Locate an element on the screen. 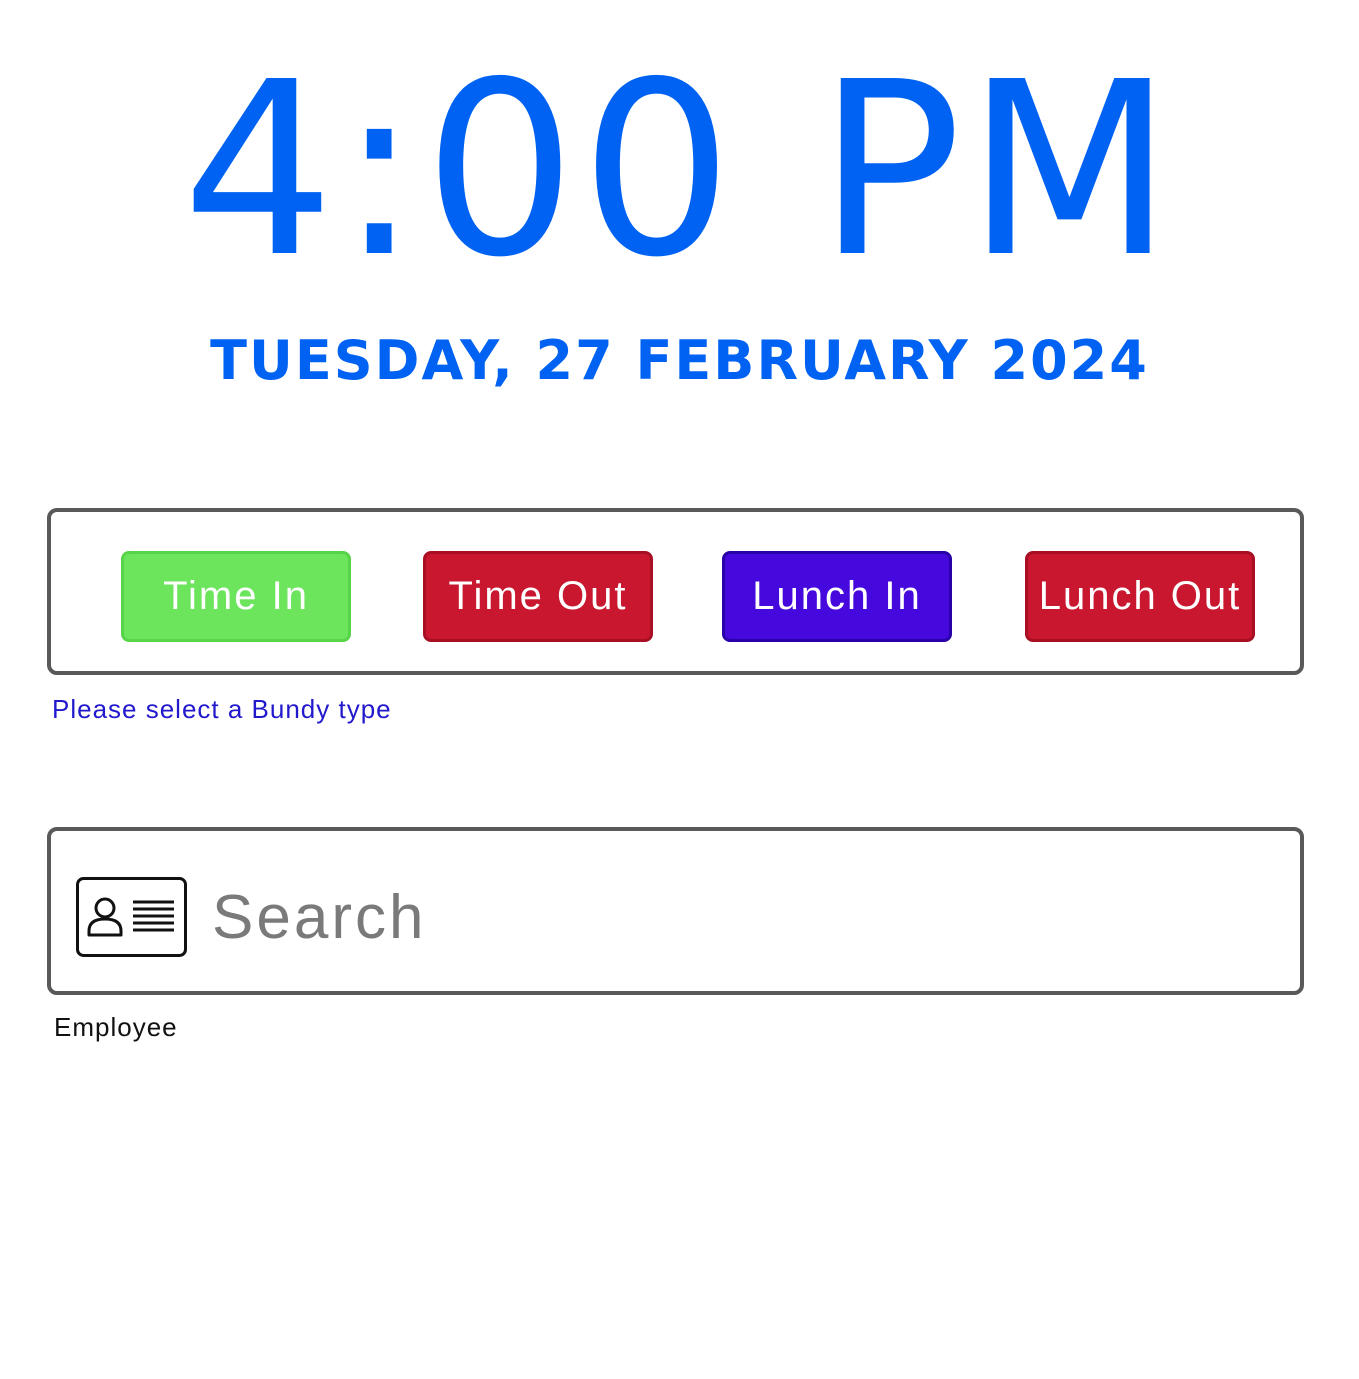 The height and width of the screenshot is (1379, 1359). employee-field-label: Employee is located at coordinates (116, 1027).